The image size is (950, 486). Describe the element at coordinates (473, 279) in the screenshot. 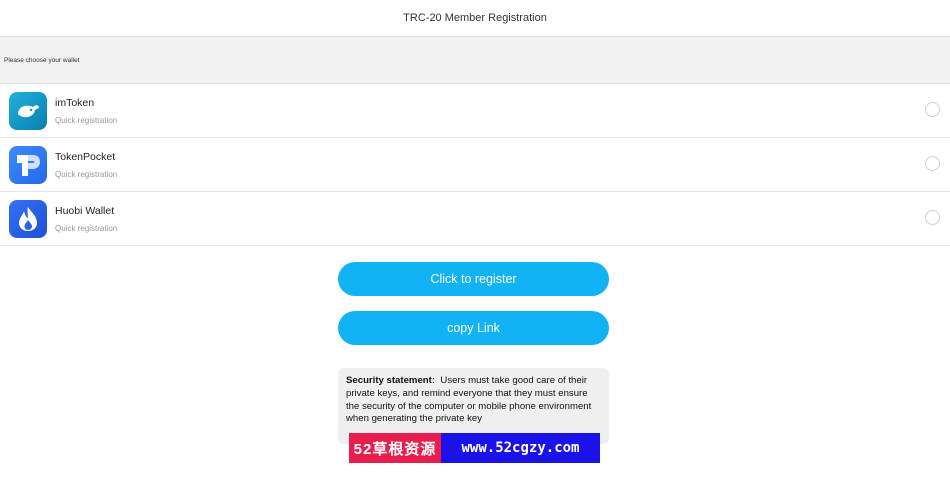

I see `register-button: Click to register` at that location.